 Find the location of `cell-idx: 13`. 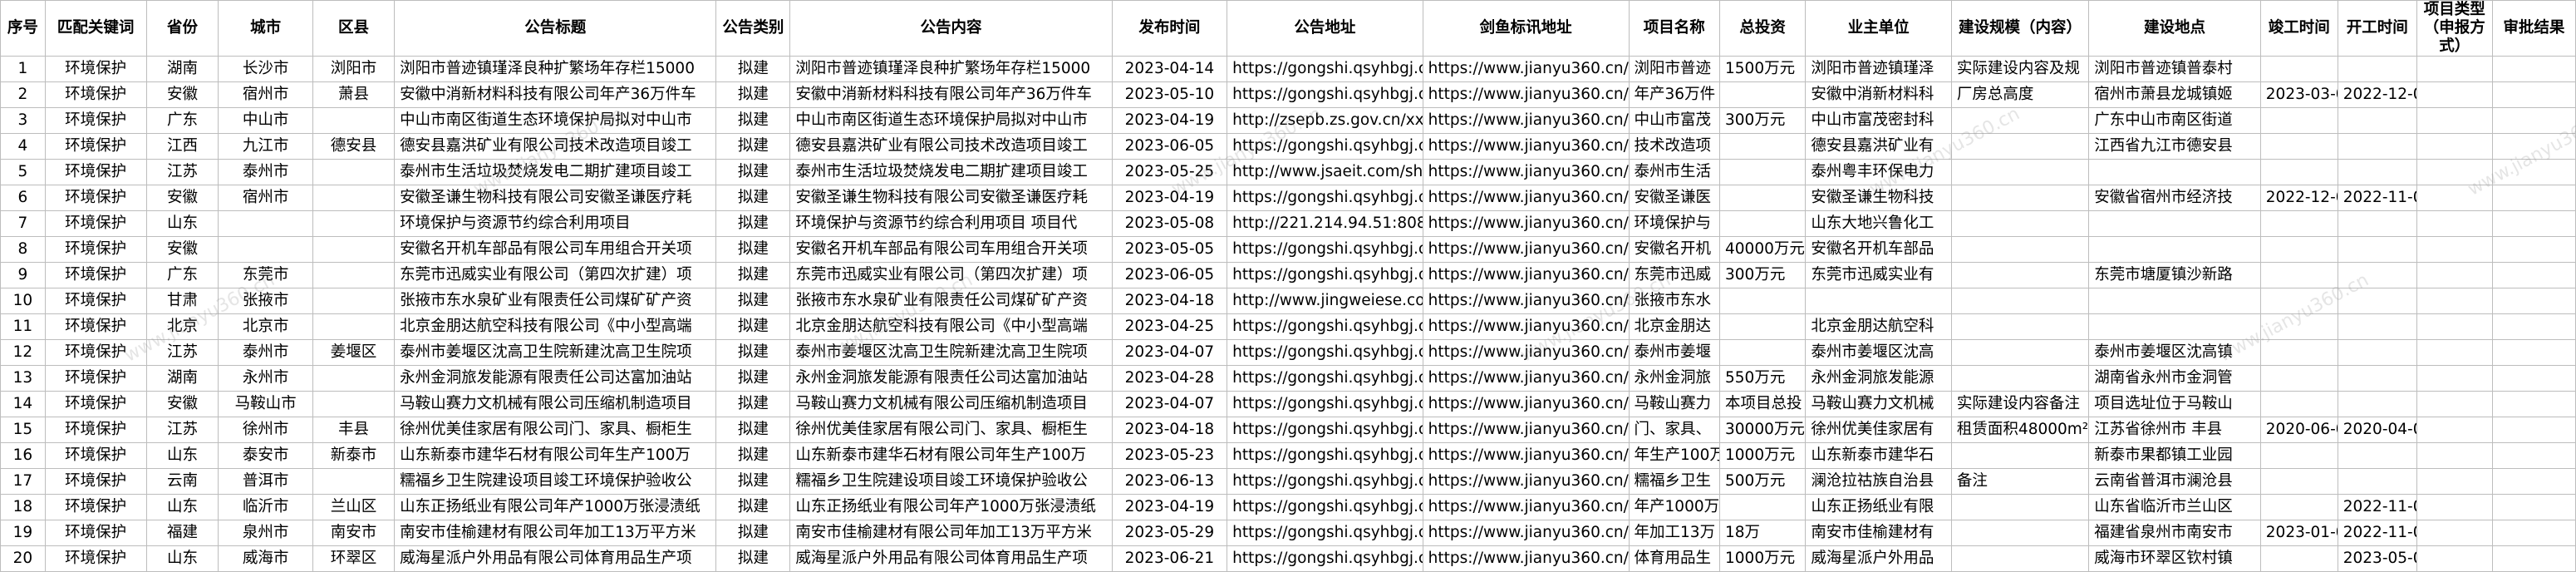

cell-idx: 13 is located at coordinates (23, 378).